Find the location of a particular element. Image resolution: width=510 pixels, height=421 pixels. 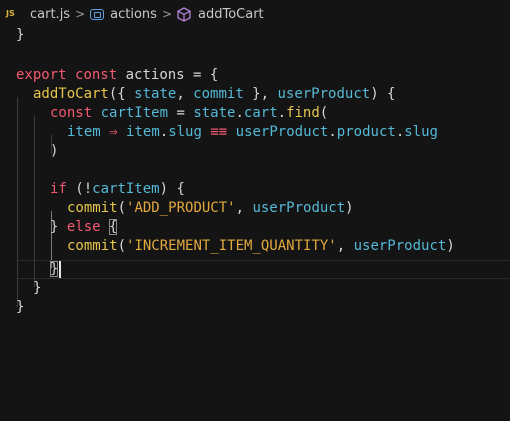

keyword-export: export is located at coordinates (41, 75).